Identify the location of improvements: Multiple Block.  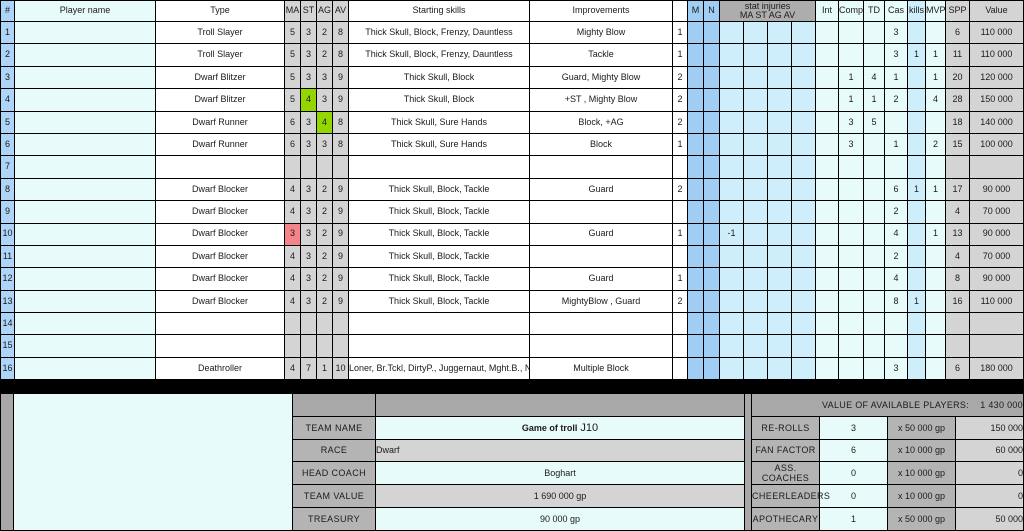
(601, 368).